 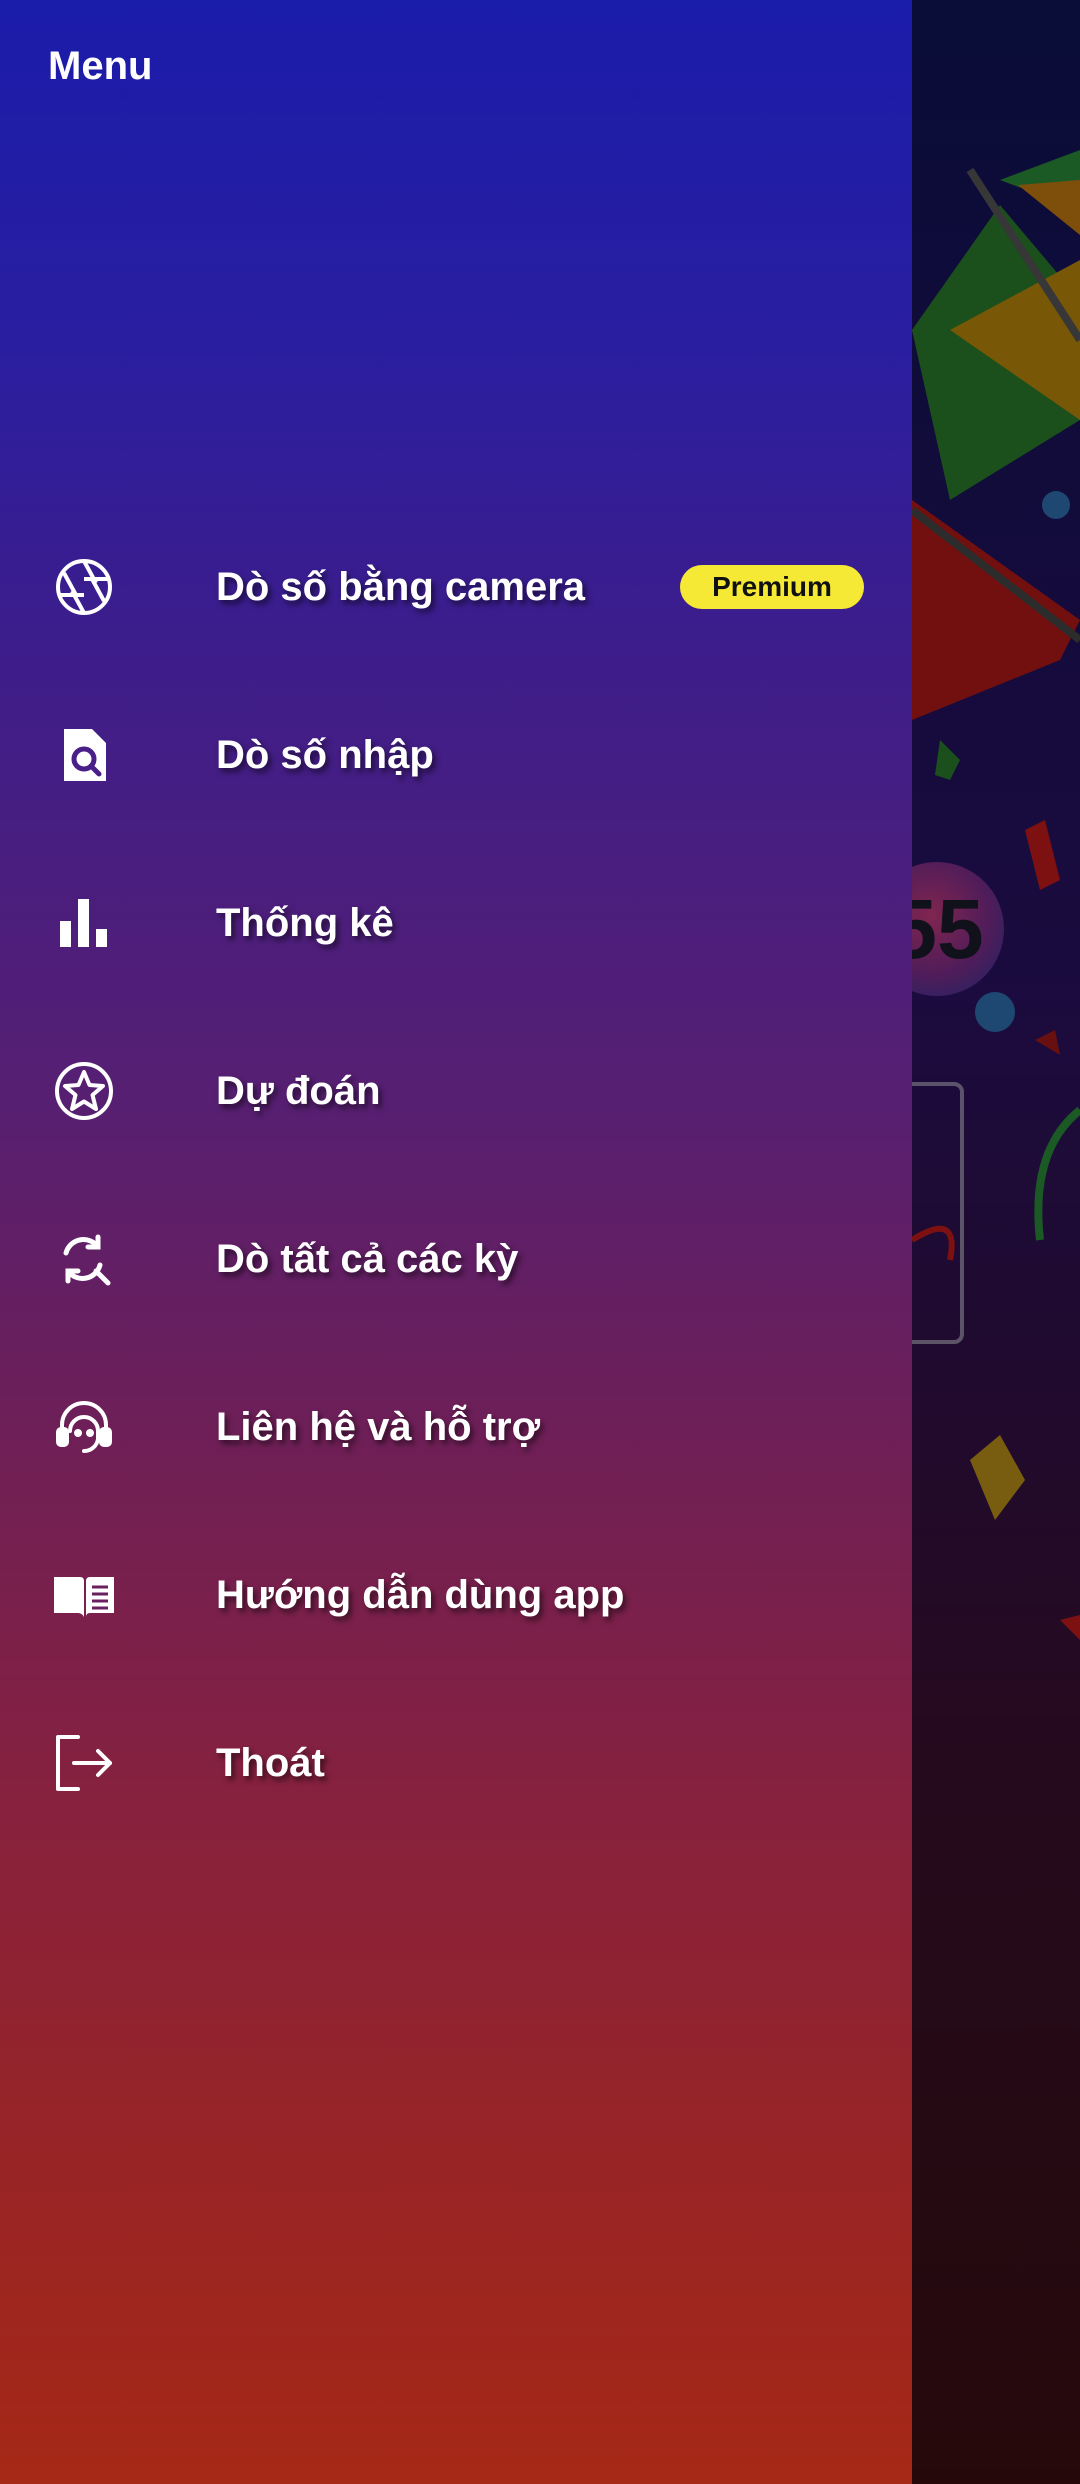 I want to click on book-icon, so click(x=84, y=1595).